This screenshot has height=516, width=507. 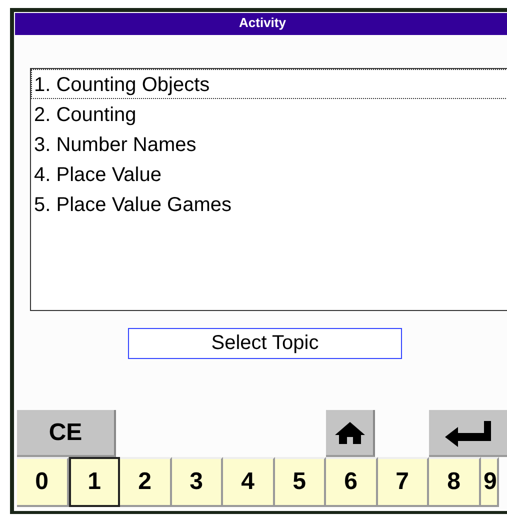 I want to click on topic-item: 4. Place Value, so click(x=269, y=174).